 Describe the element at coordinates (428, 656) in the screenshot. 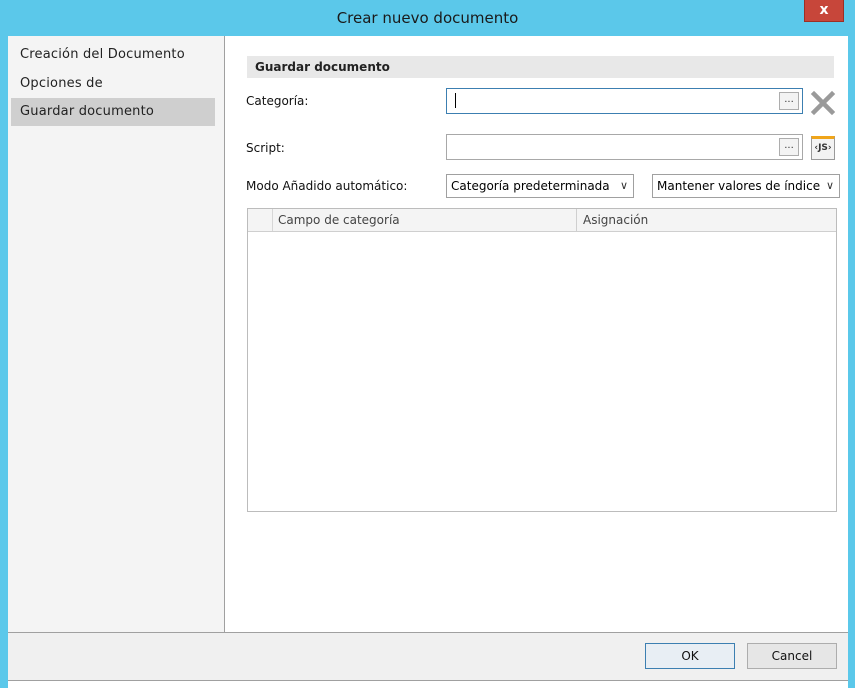

I see `button-bar: OK Cancel` at that location.